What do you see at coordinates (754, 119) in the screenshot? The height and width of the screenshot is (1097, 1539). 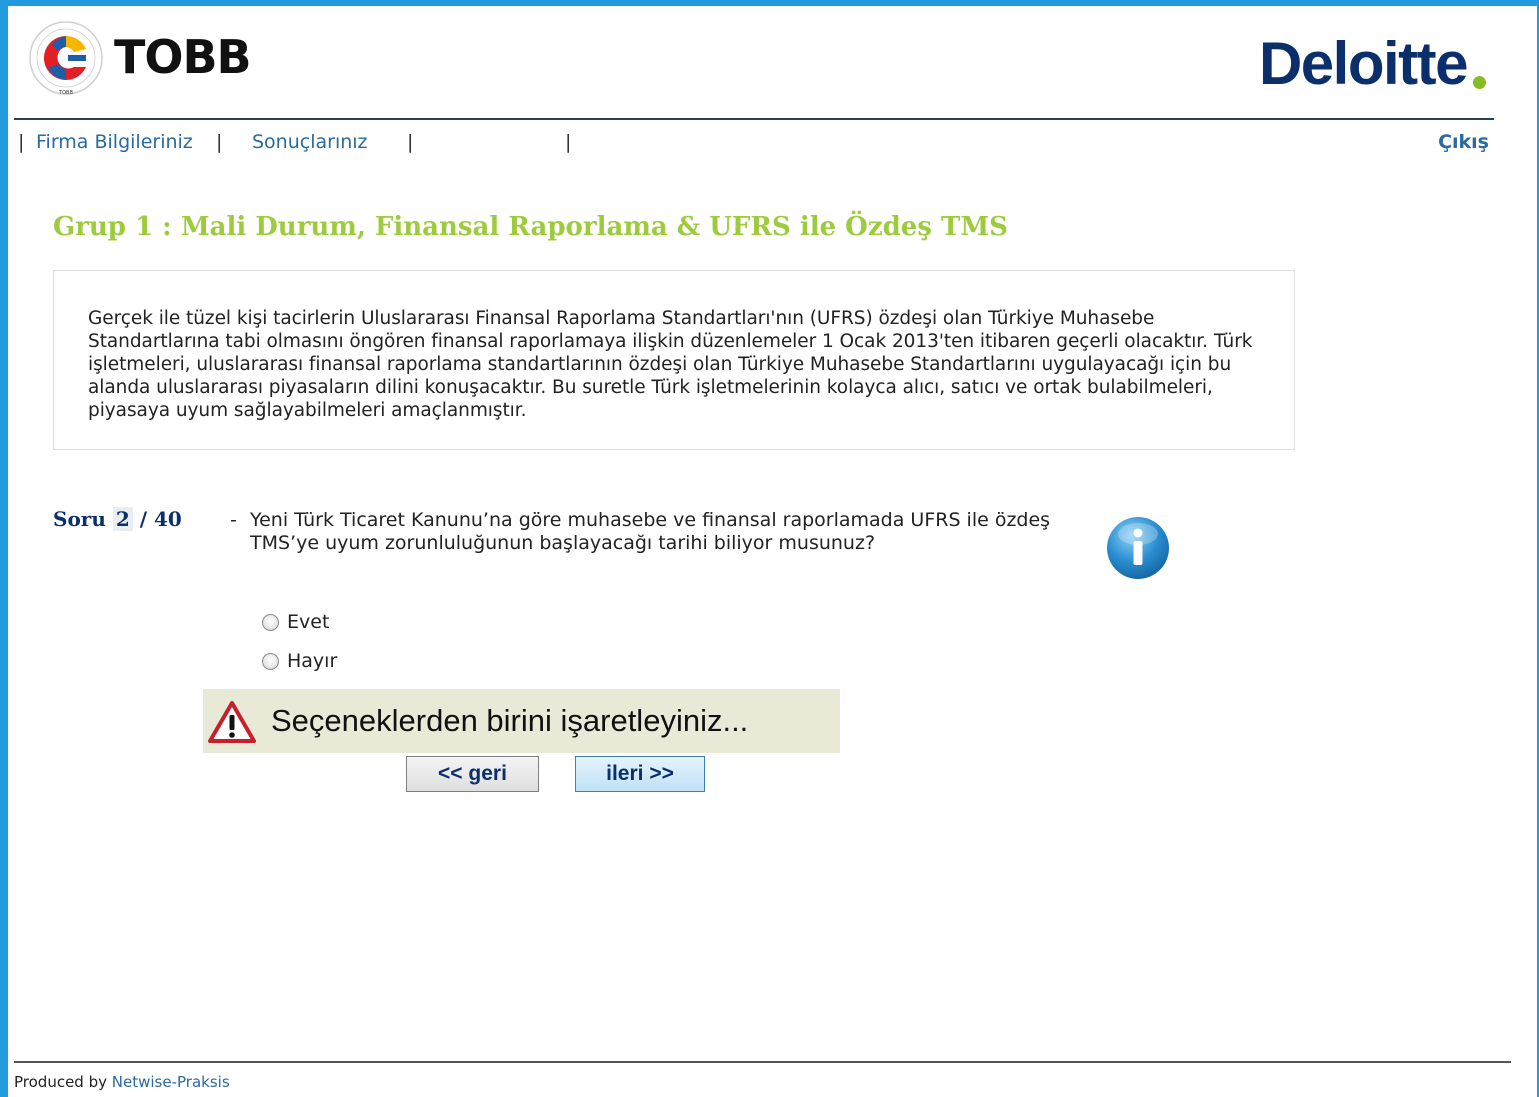 I see `header-divider` at bounding box center [754, 119].